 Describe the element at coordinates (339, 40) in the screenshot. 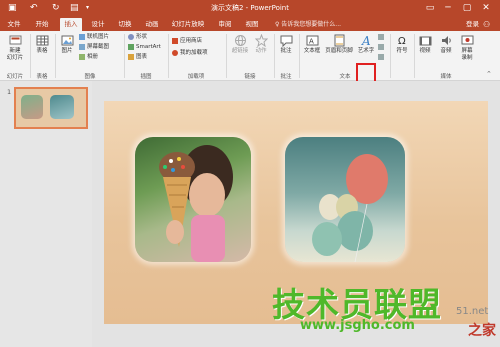

I see `header-footer-icon` at that location.